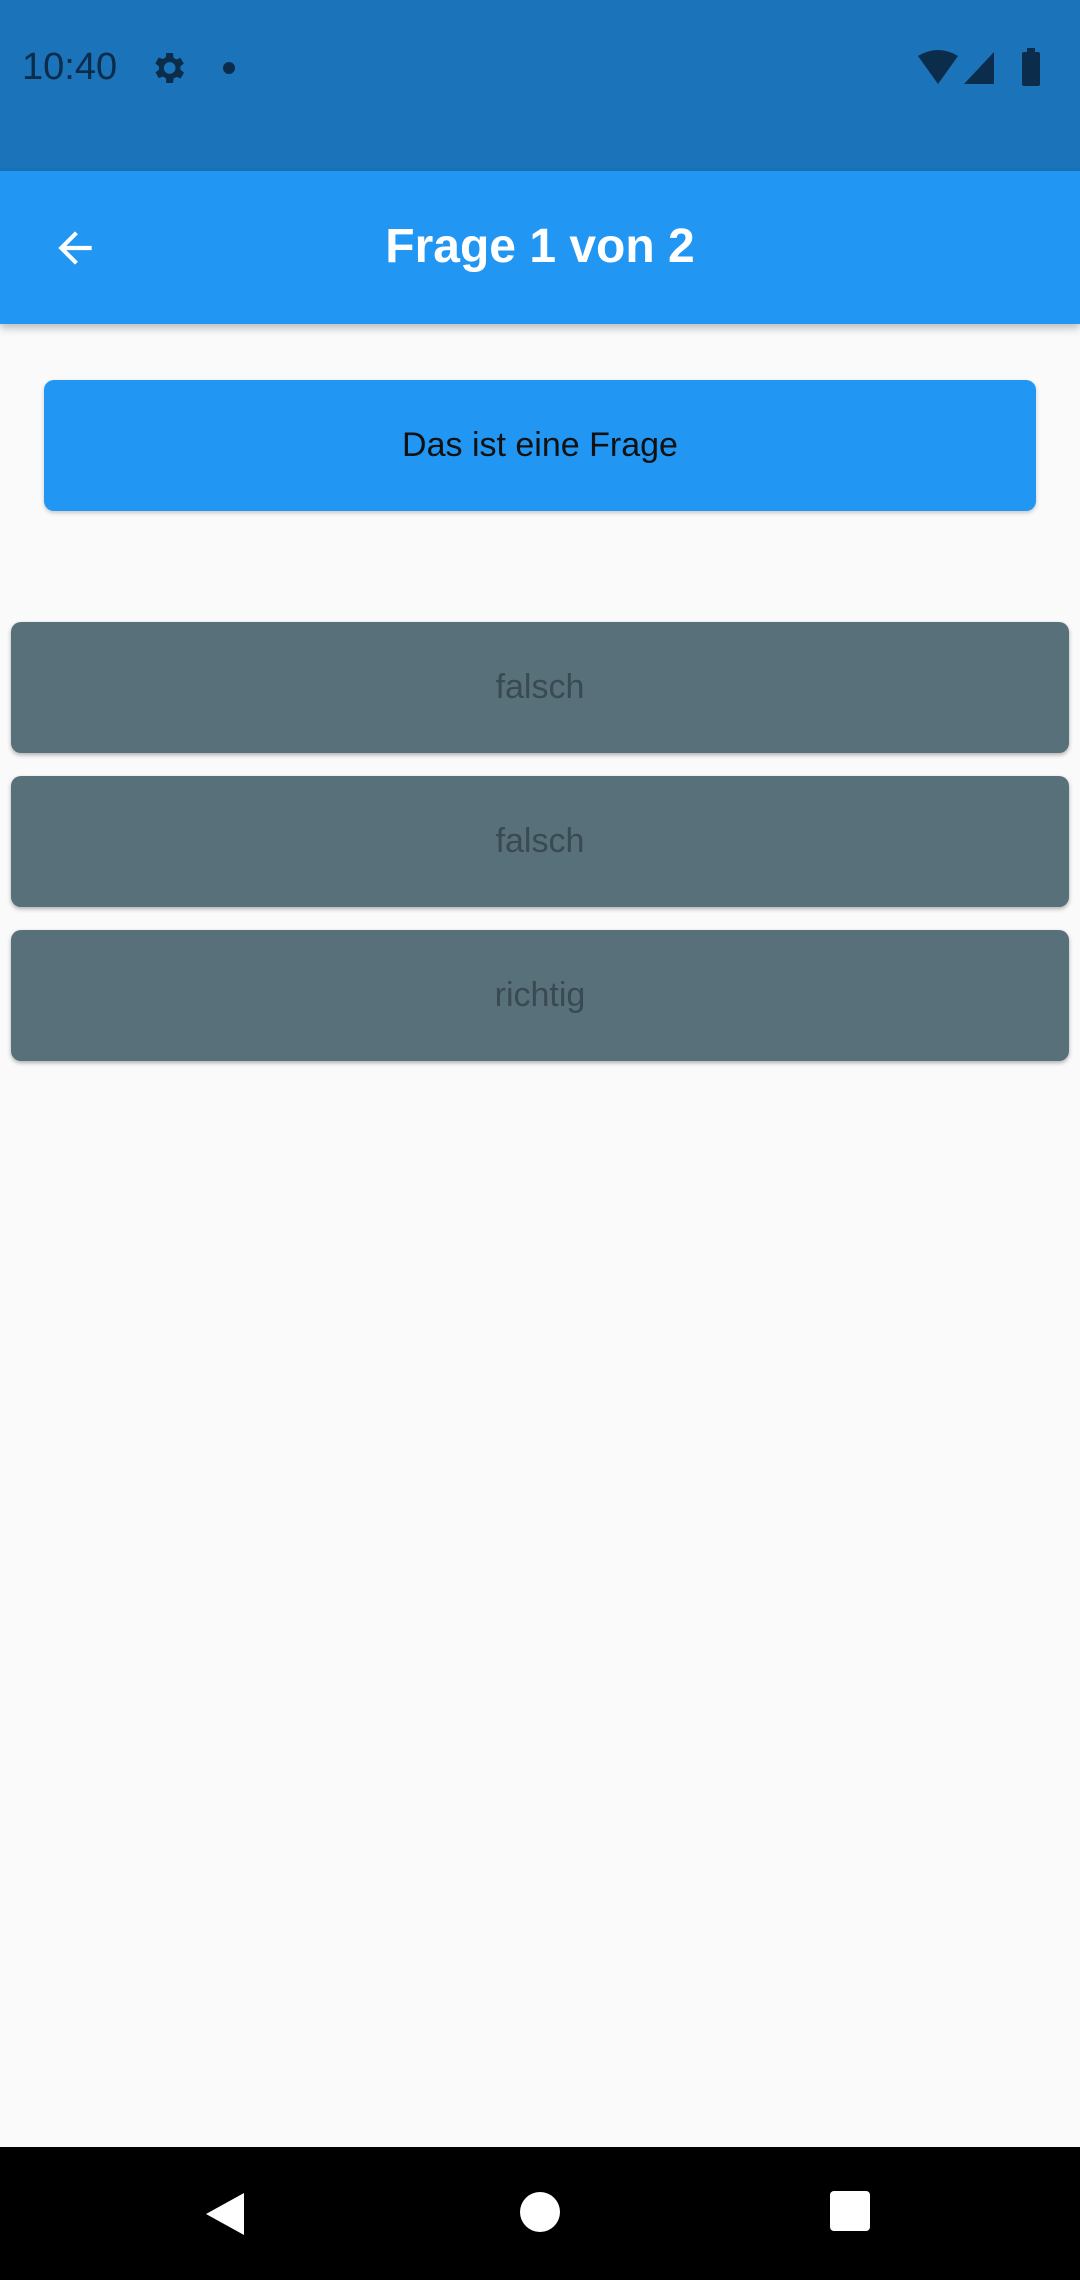 The height and width of the screenshot is (2280, 1080). I want to click on gear-icon, so click(169, 68).